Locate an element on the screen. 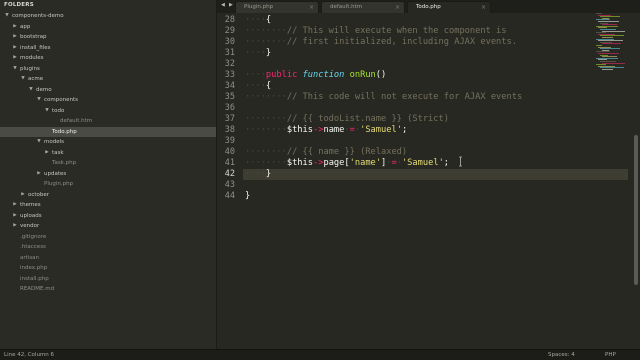  tree-folder: ▶ uploads is located at coordinates (108, 216).